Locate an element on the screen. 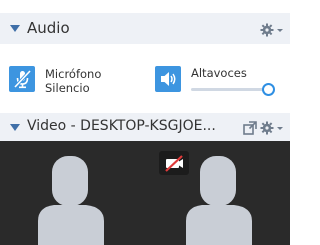 The height and width of the screenshot is (245, 320). audio-section-title: Audio is located at coordinates (48, 28).